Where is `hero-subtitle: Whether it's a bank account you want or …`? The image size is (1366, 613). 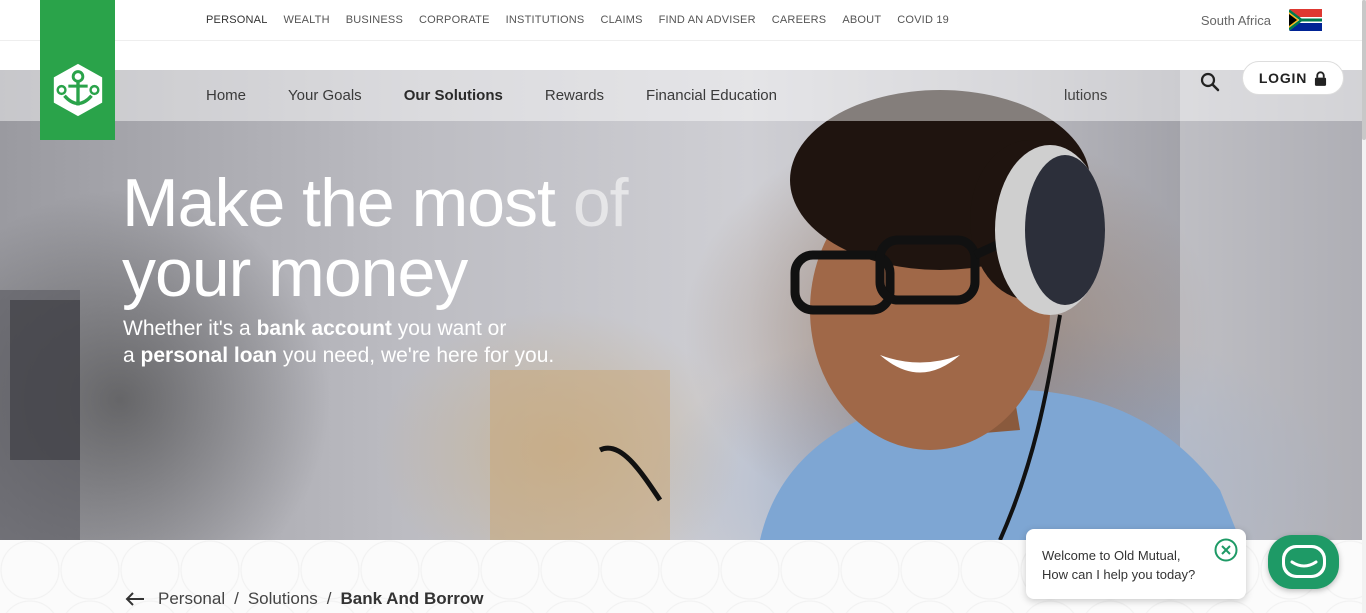
hero-subtitle: Whether it's a bank account you want or … is located at coordinates (338, 342).